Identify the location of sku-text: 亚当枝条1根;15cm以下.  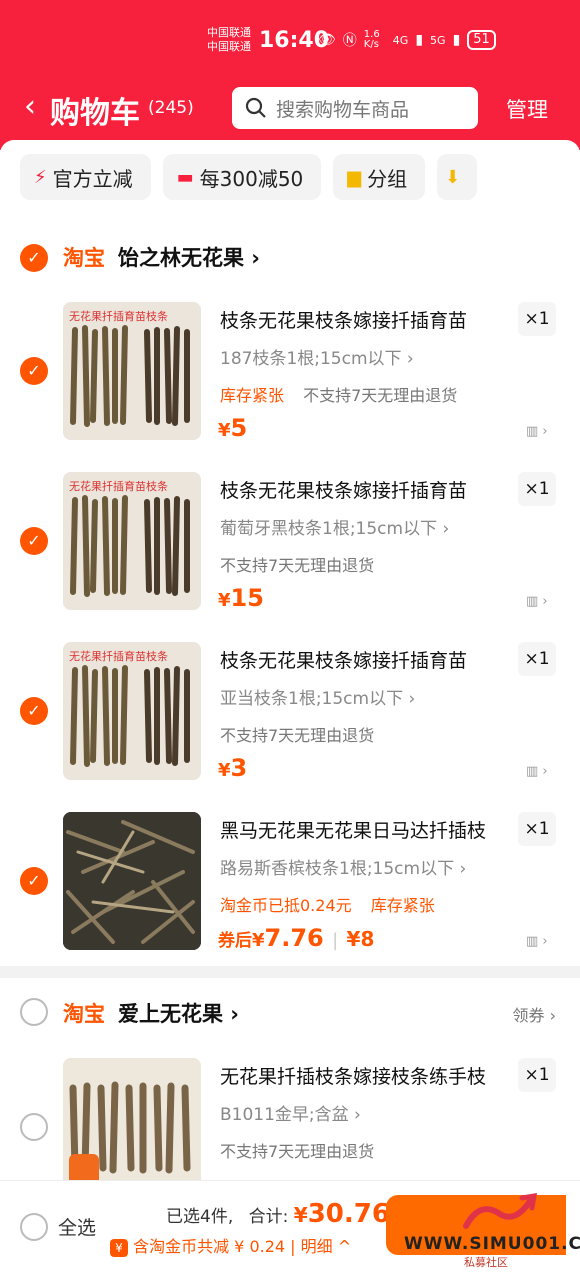
(312, 699).